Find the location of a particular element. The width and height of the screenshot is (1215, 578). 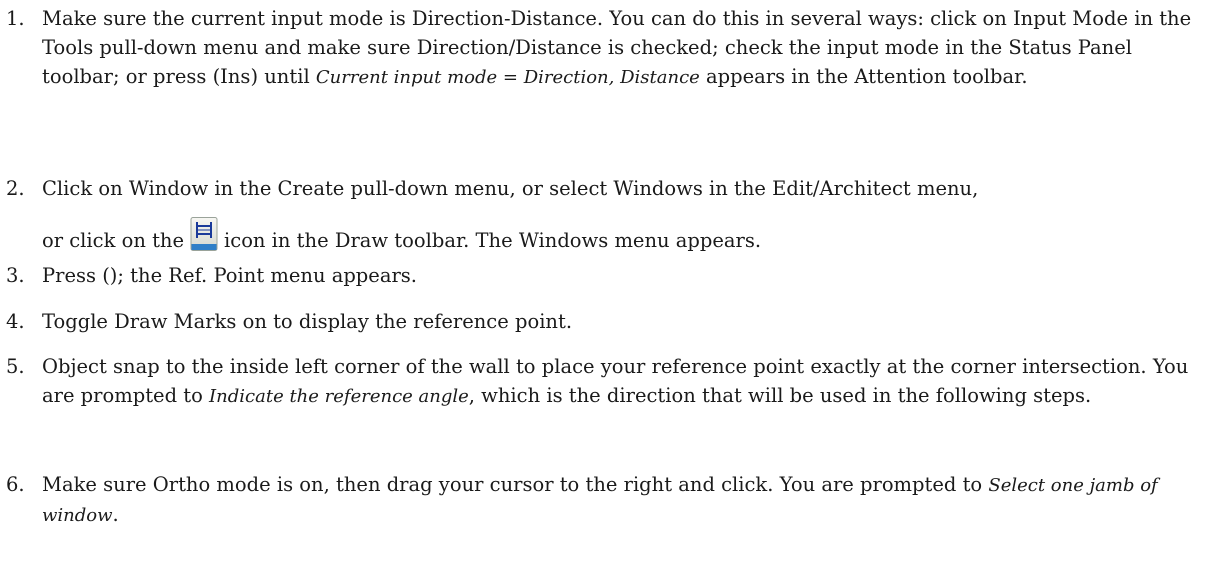

prompt-text: Indicate the reference angle is located at coordinates (339, 396).